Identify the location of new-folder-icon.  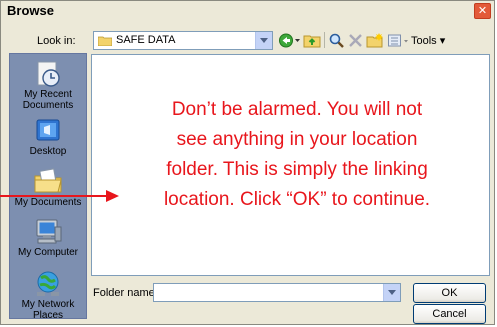
(374, 40).